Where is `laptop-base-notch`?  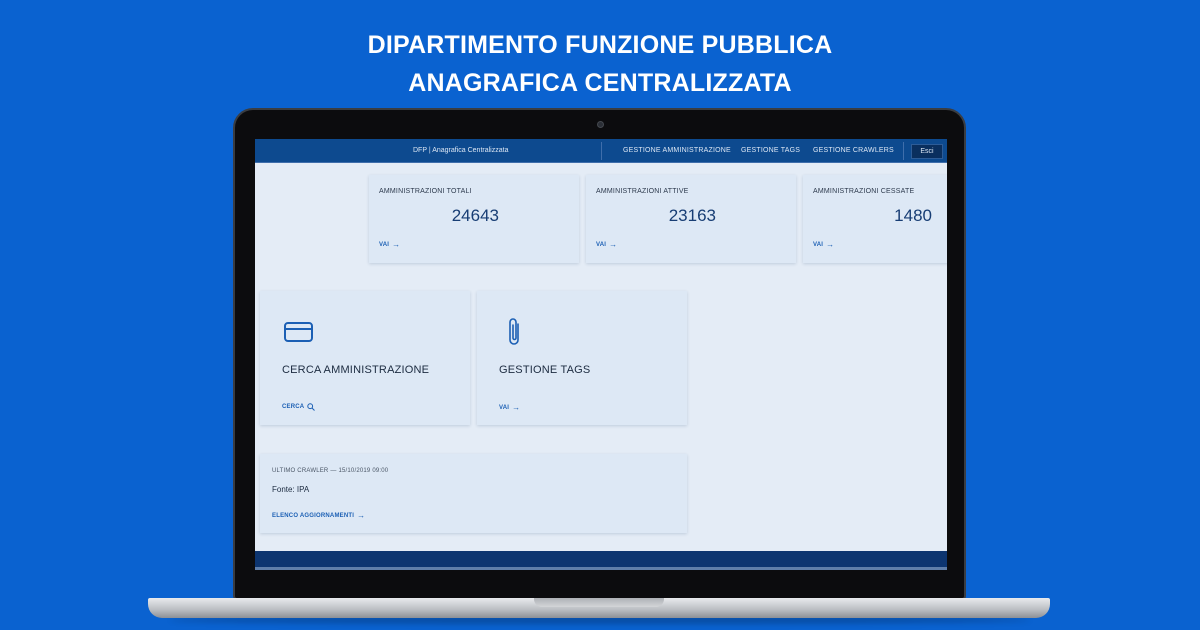
laptop-base-notch is located at coordinates (599, 602).